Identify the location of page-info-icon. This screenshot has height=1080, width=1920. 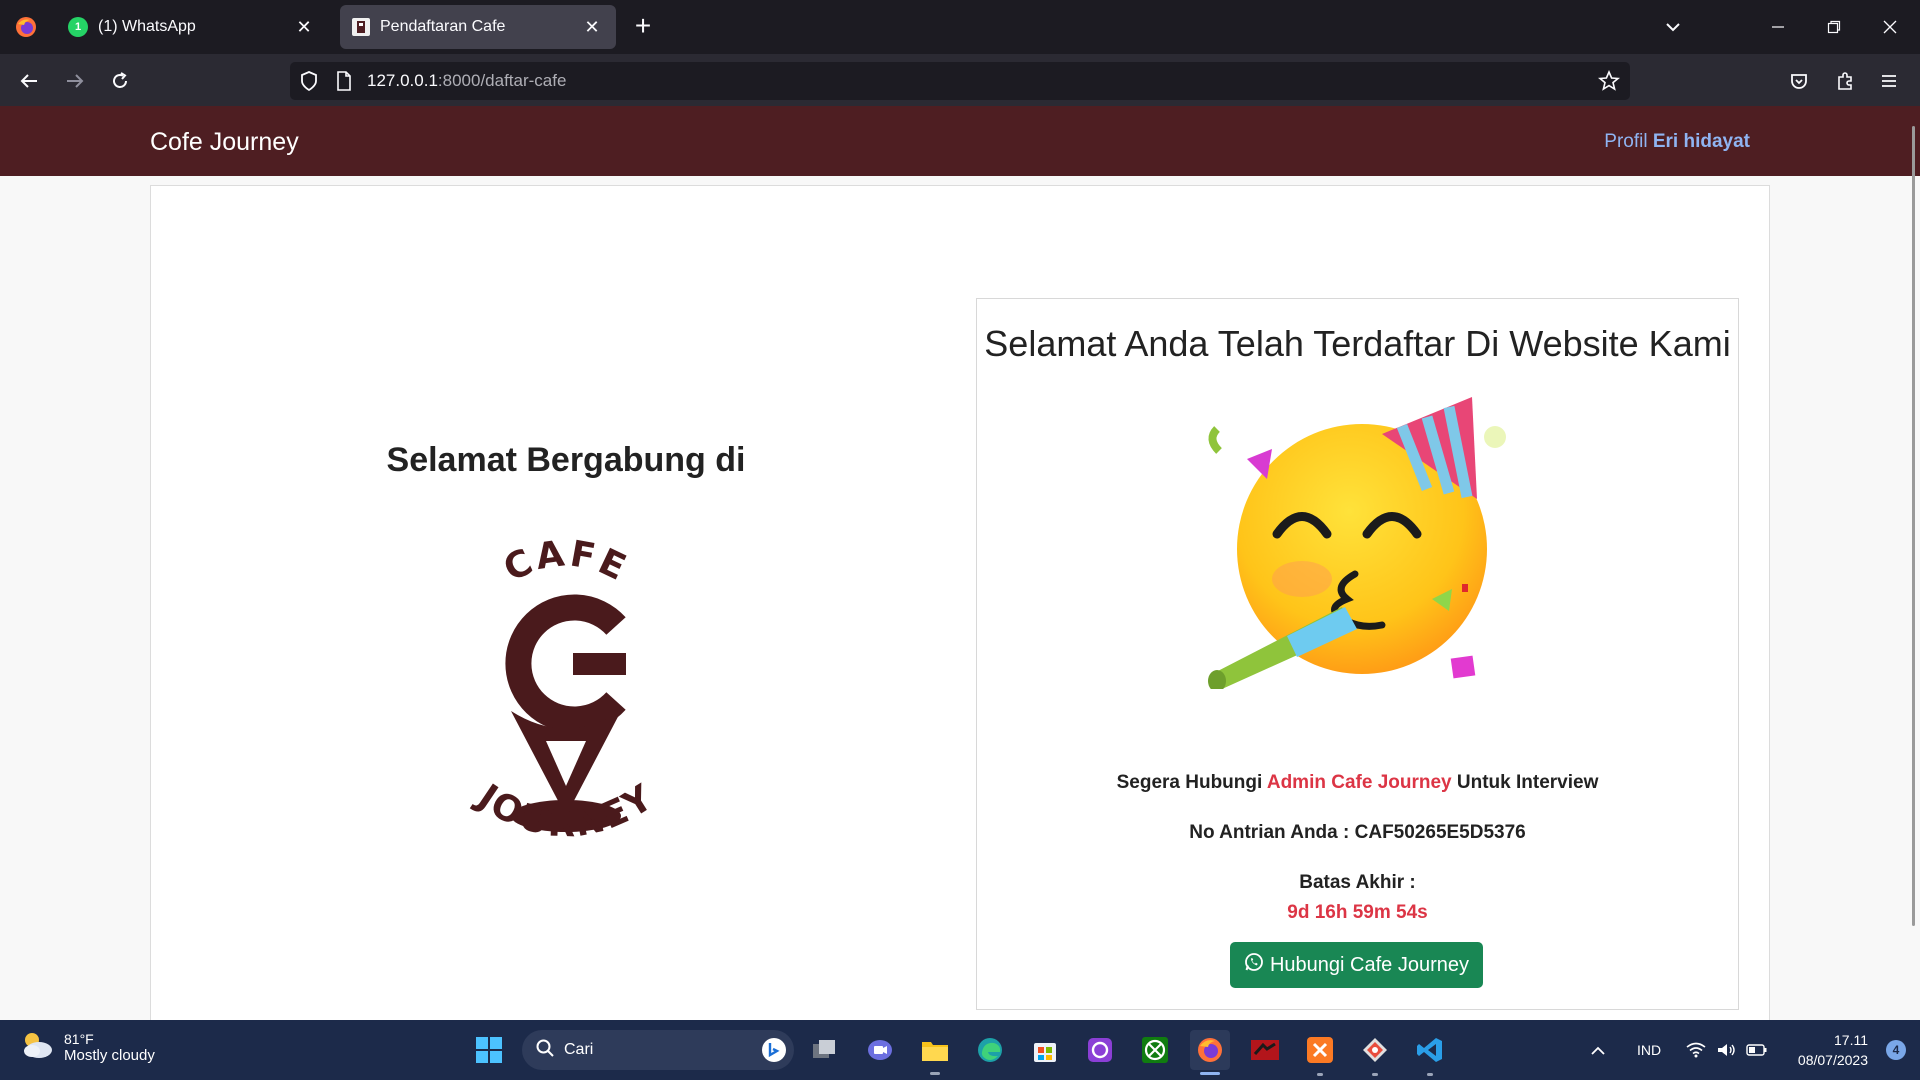
(344, 83).